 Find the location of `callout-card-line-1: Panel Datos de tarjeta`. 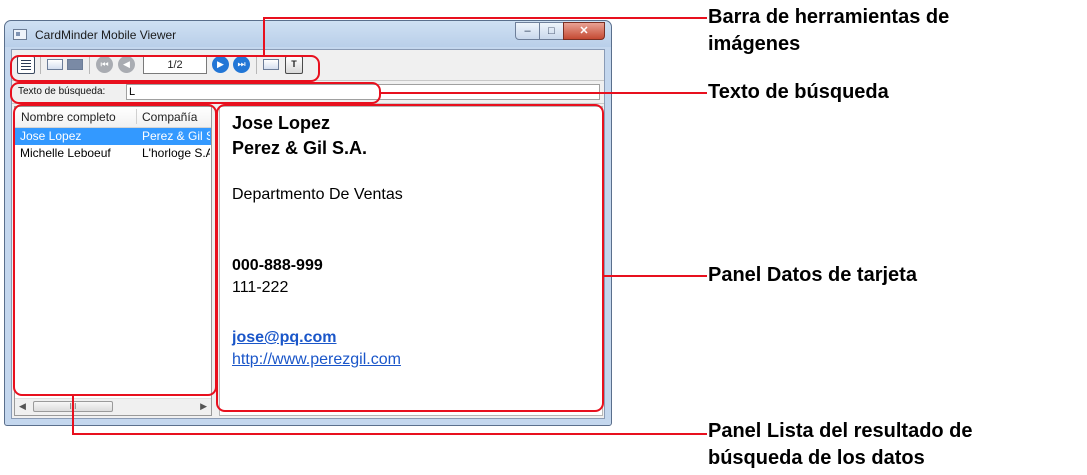

callout-card-line-1: Panel Datos de tarjeta is located at coordinates (812, 275).